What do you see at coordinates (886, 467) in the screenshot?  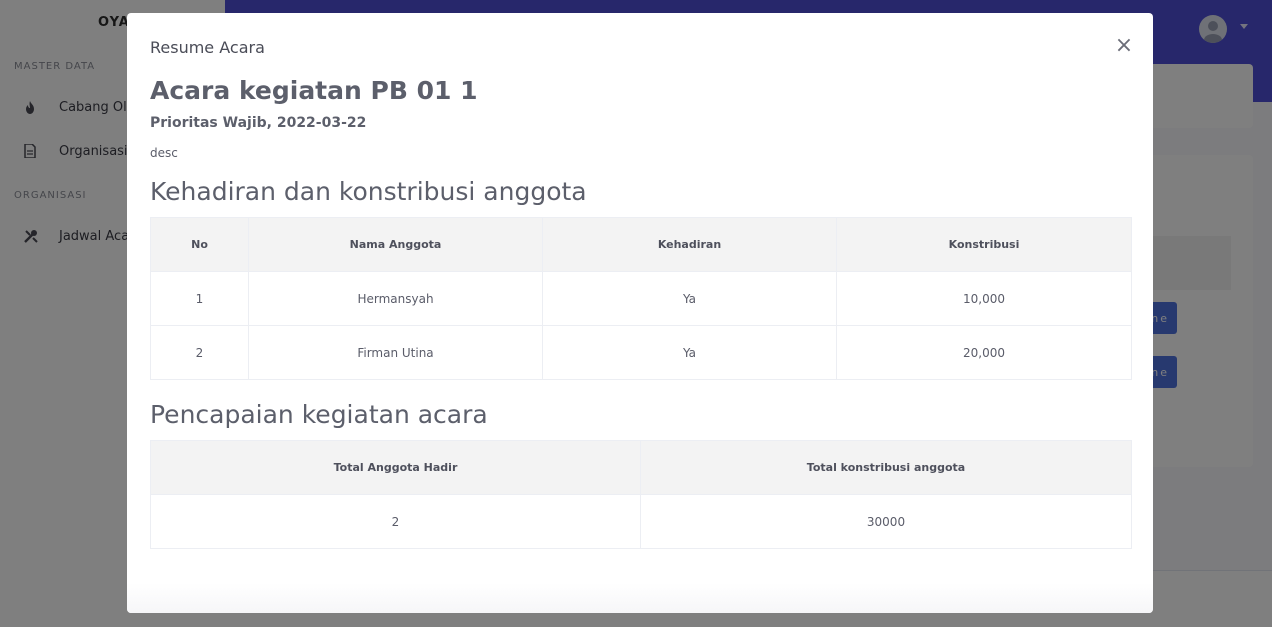 I see `column-header-total-konstribusi: Total konstribusi anggota` at bounding box center [886, 467].